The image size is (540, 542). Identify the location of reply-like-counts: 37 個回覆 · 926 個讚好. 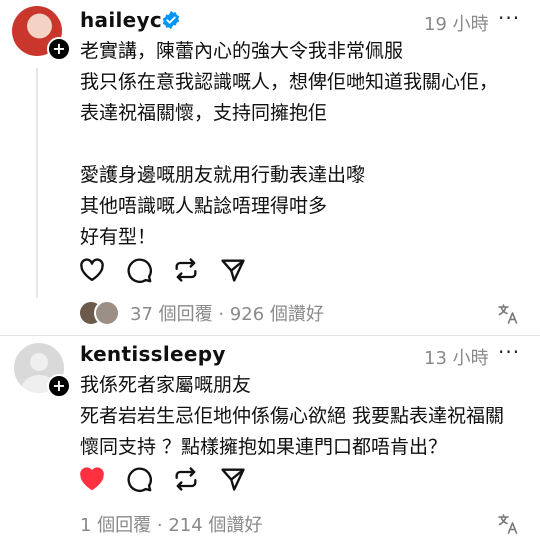
(227, 313).